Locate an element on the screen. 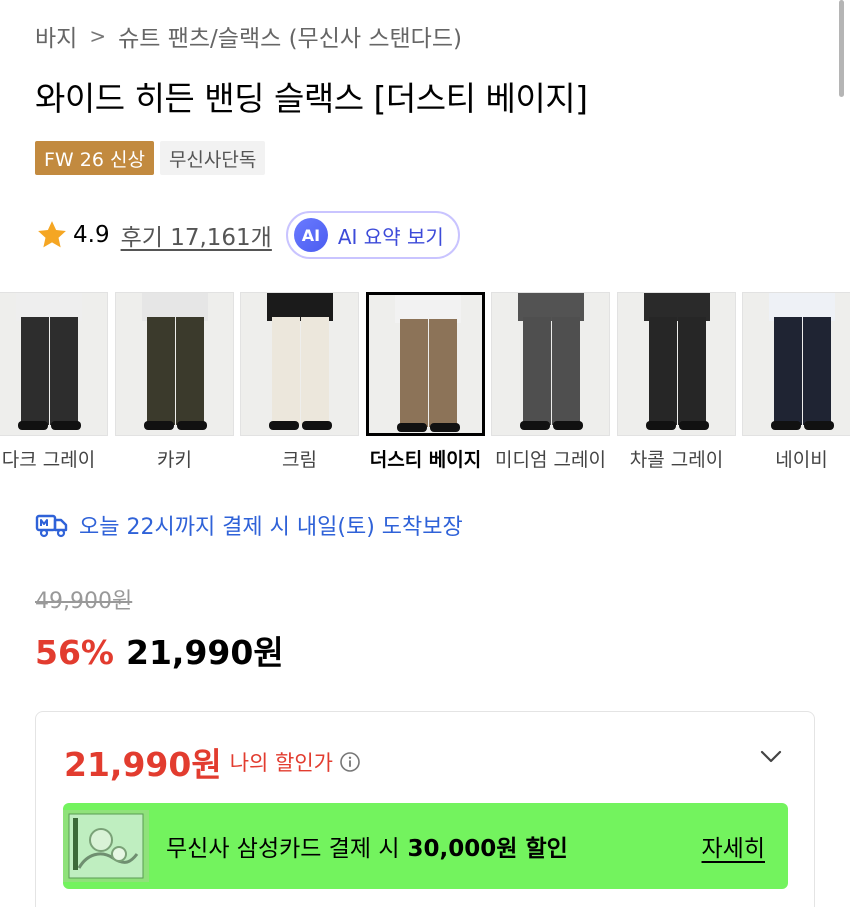 The height and width of the screenshot is (907, 850). breadcrumb-item-suit-pants: 슈트 팬츠/슬랙스 (무신사 스탠다드) is located at coordinates (290, 36).